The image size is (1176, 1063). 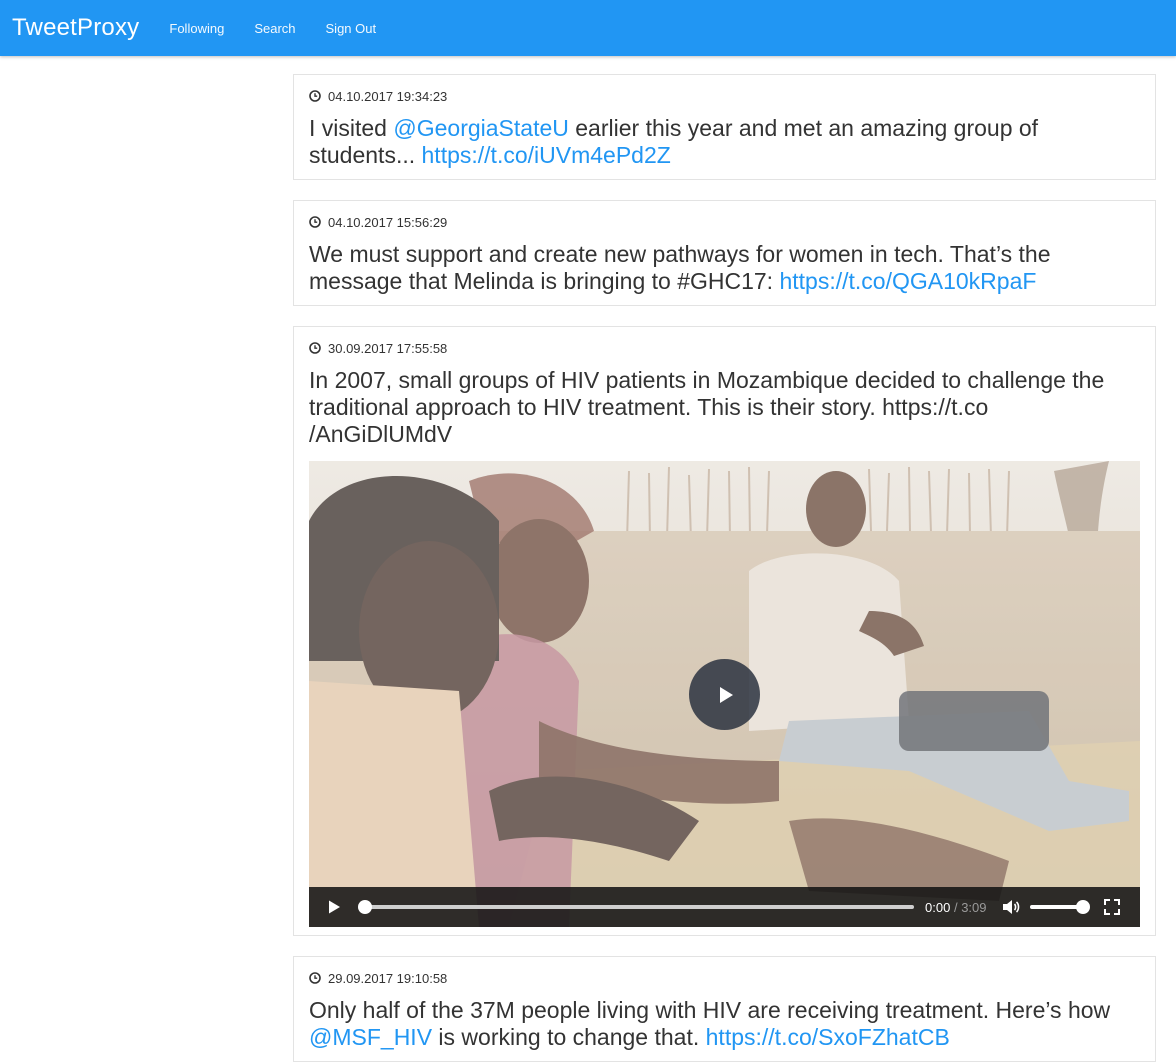 What do you see at coordinates (588, 28) in the screenshot?
I see `top-navbar: TweetProxy Following Search Sign Out` at bounding box center [588, 28].